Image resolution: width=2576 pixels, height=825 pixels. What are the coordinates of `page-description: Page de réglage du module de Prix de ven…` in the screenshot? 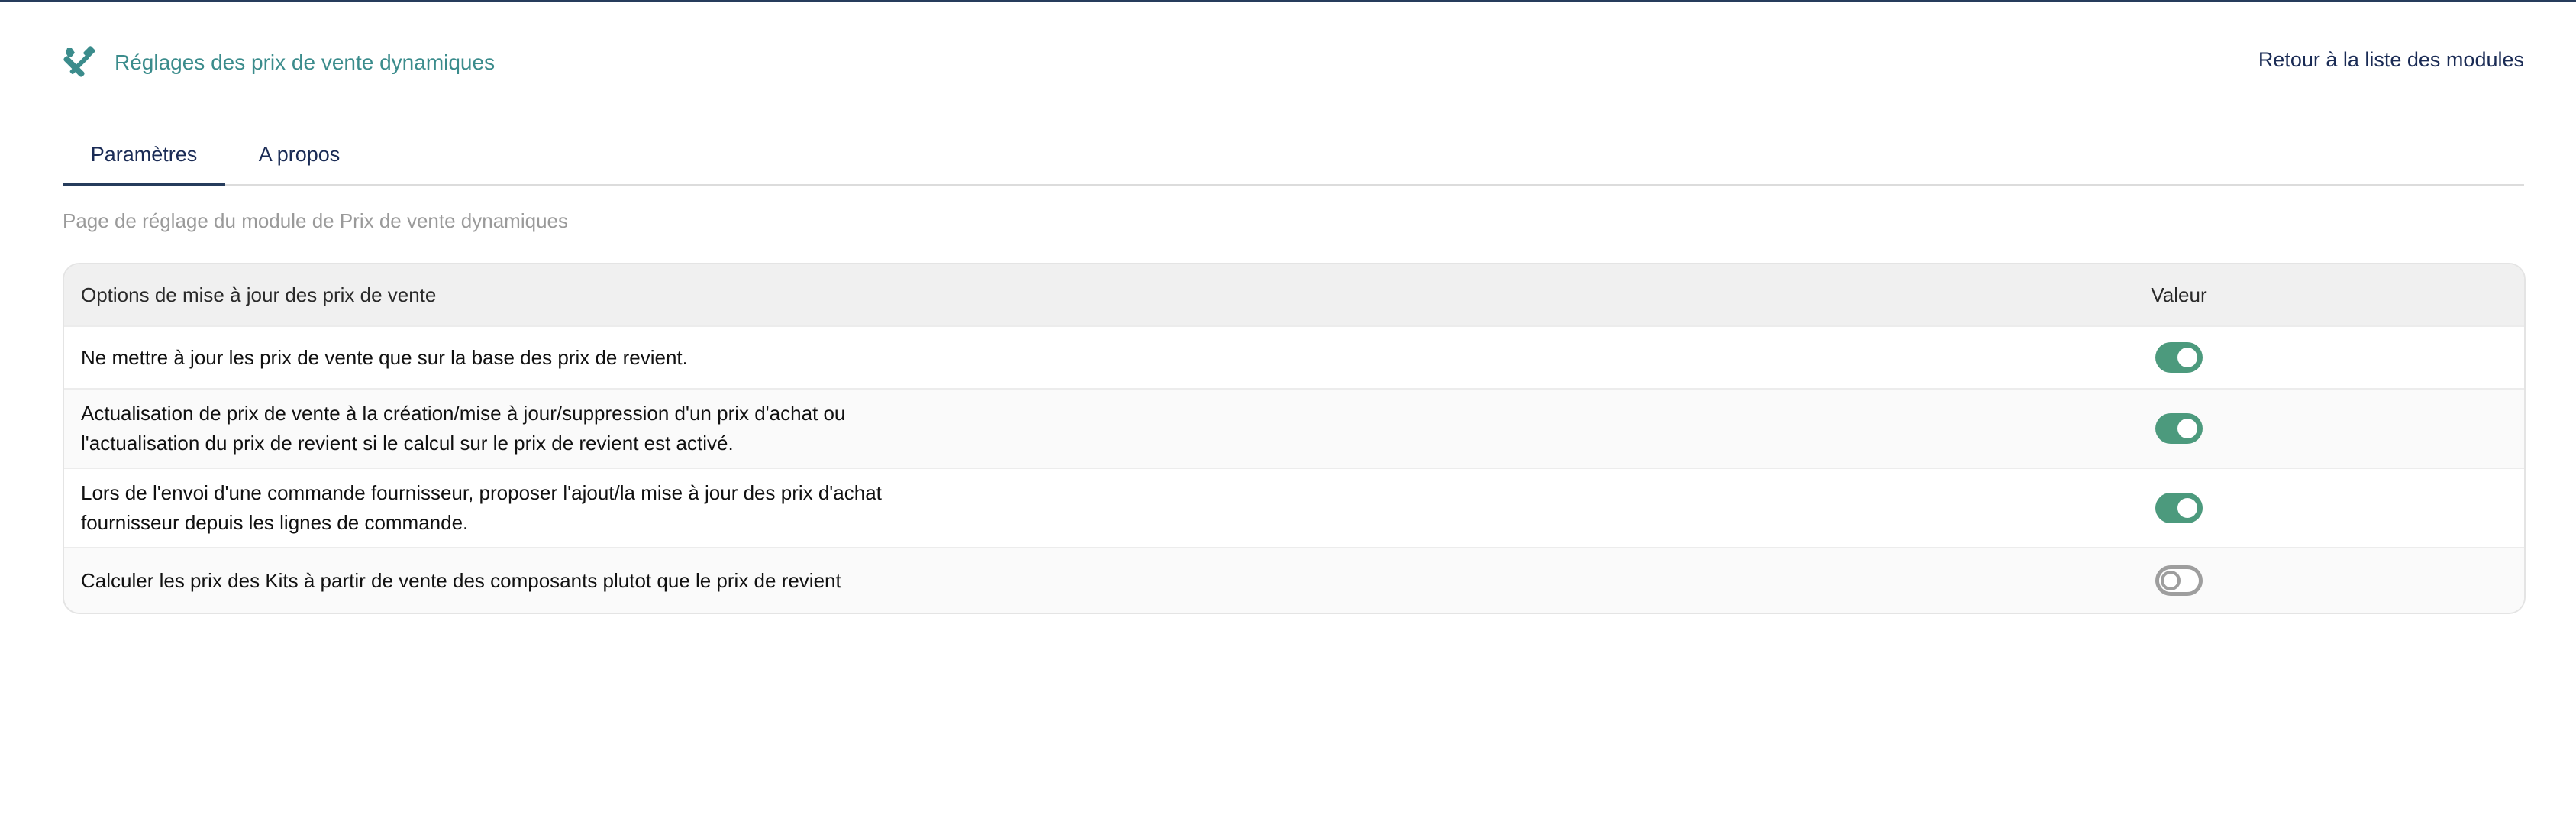 It's located at (315, 220).